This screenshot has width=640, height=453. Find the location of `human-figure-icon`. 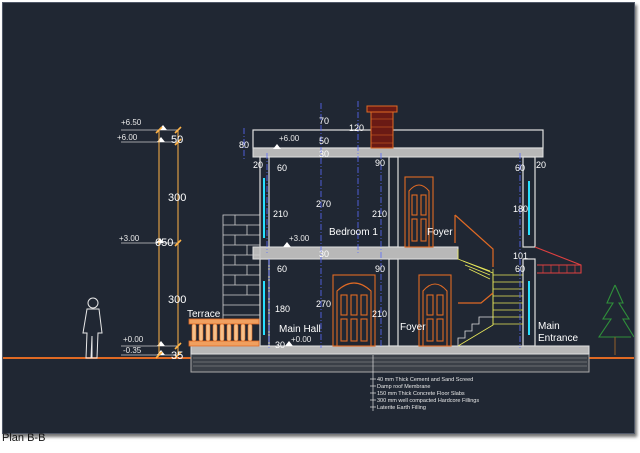

human-figure-icon is located at coordinates (92, 328).